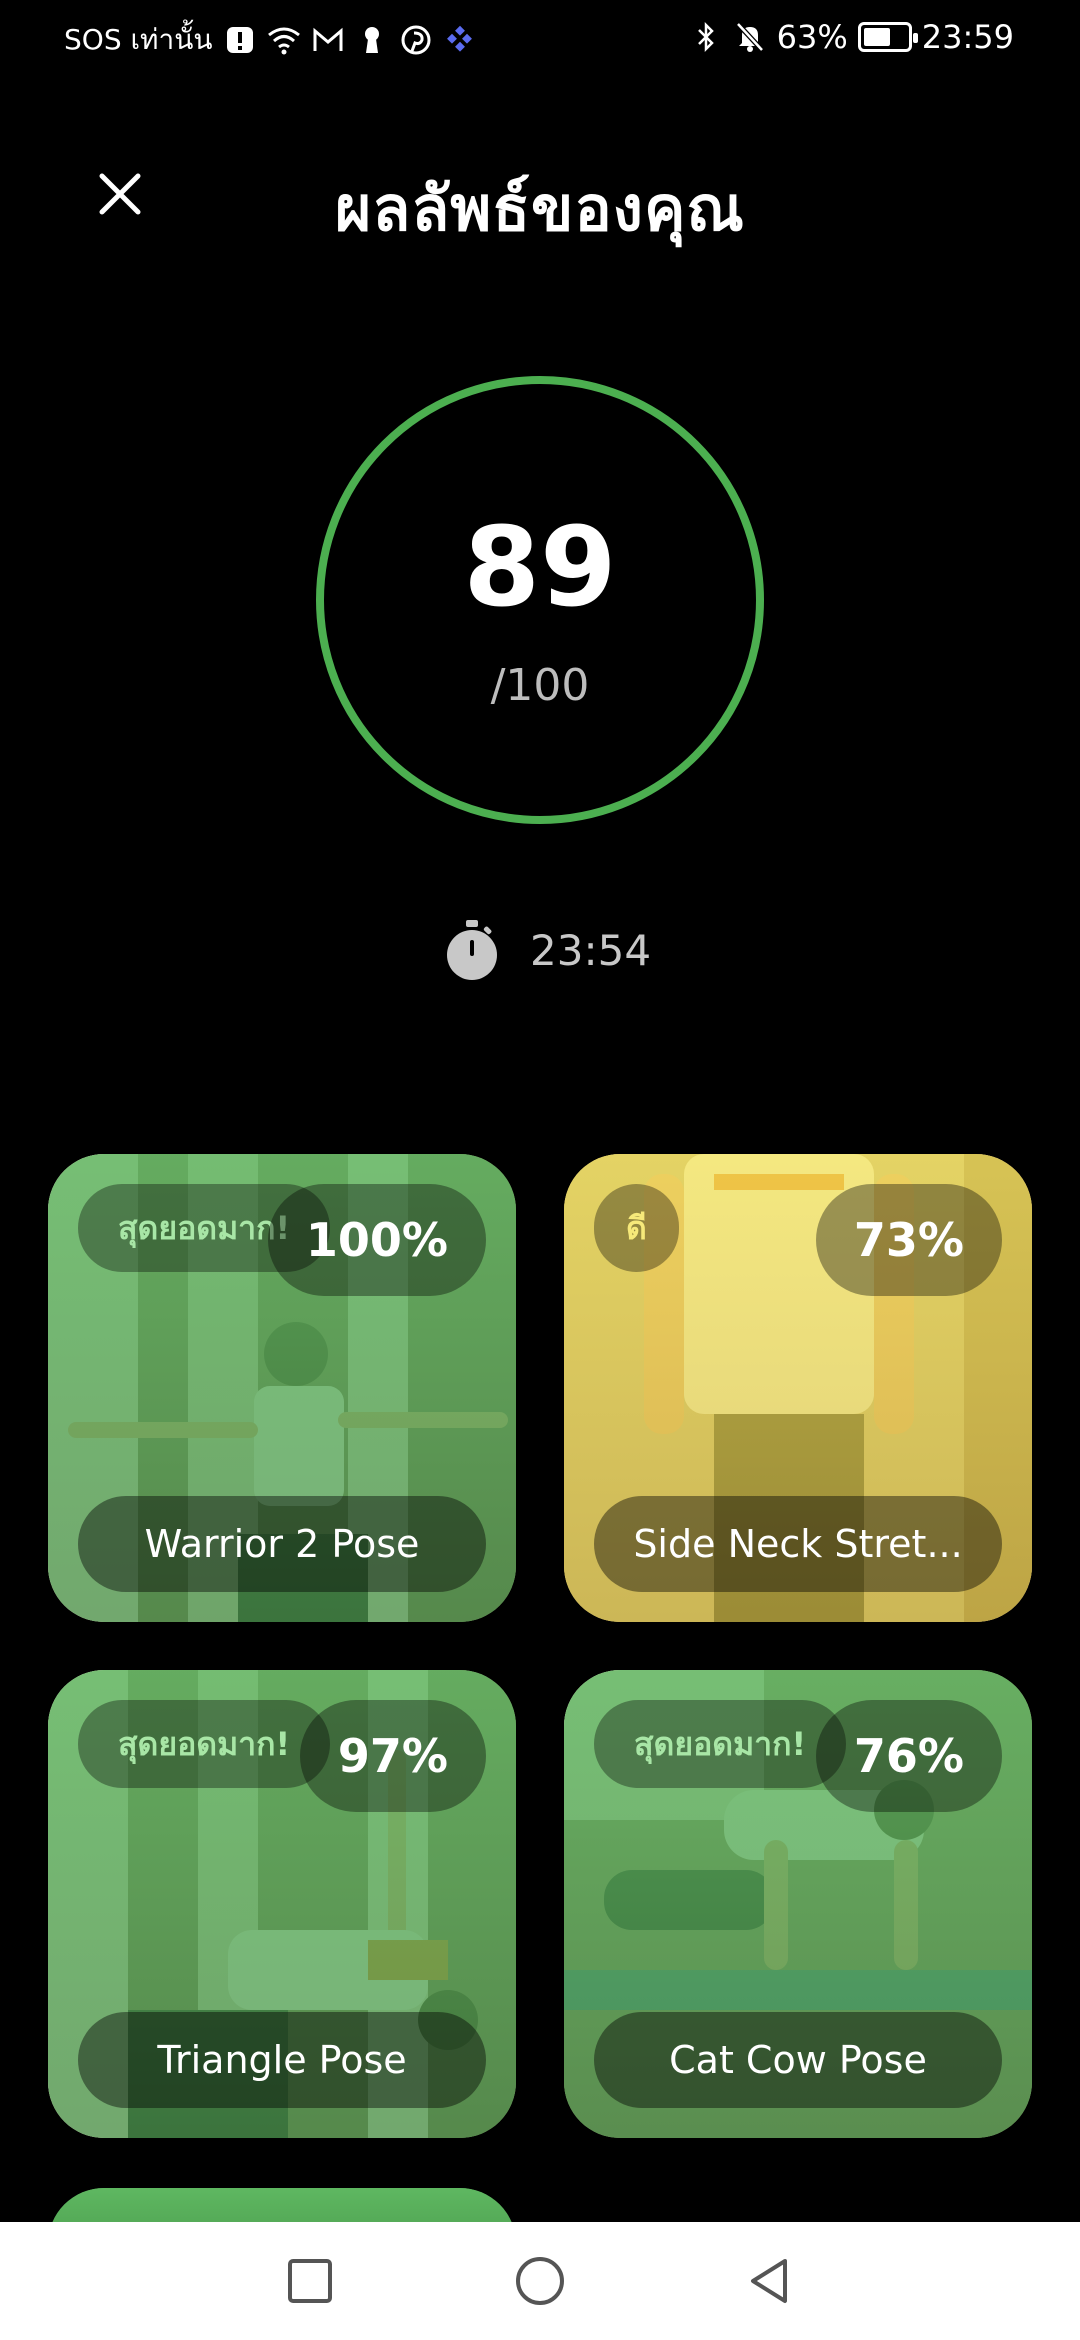 This screenshot has width=1080, height=2340. I want to click on back-triangle-icon, so click(769, 2281).